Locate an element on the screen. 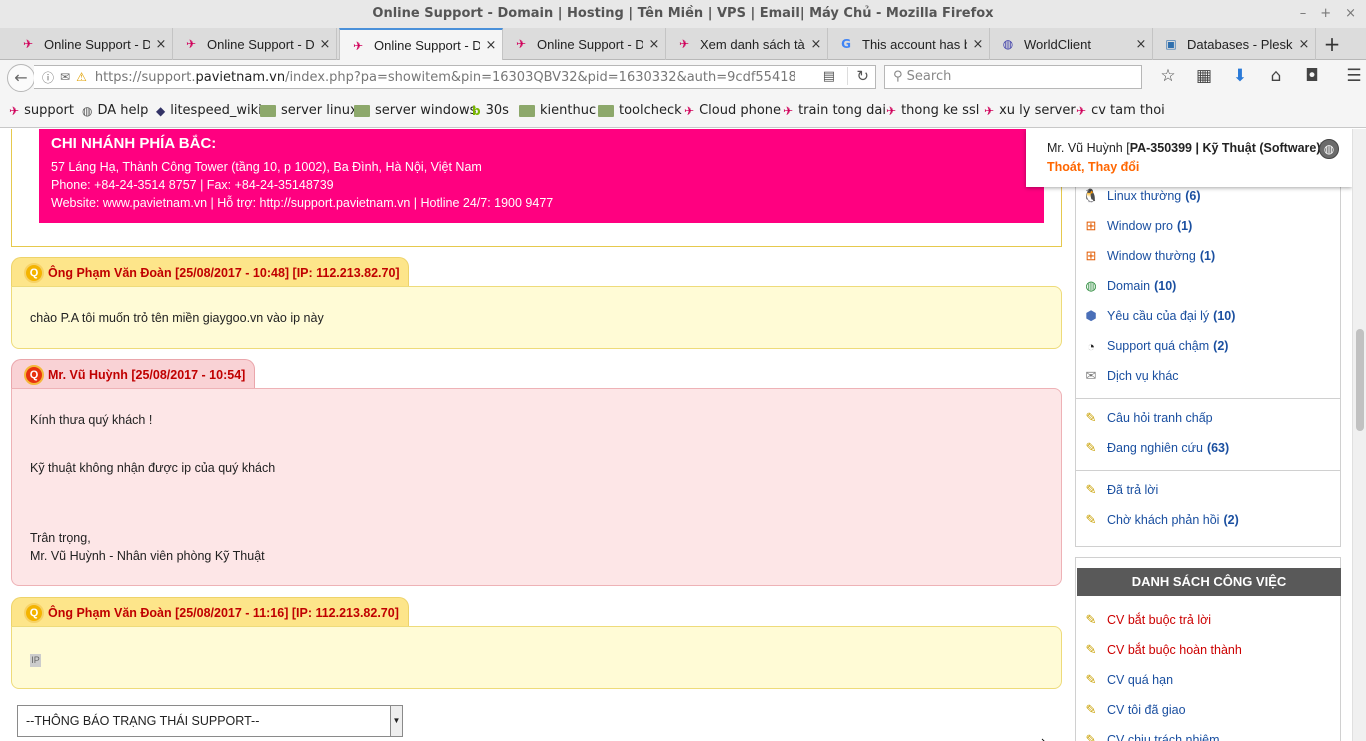 The image size is (1366, 741). bookmark-item: ✈ cv tam thoi is located at coordinates (1120, 110).